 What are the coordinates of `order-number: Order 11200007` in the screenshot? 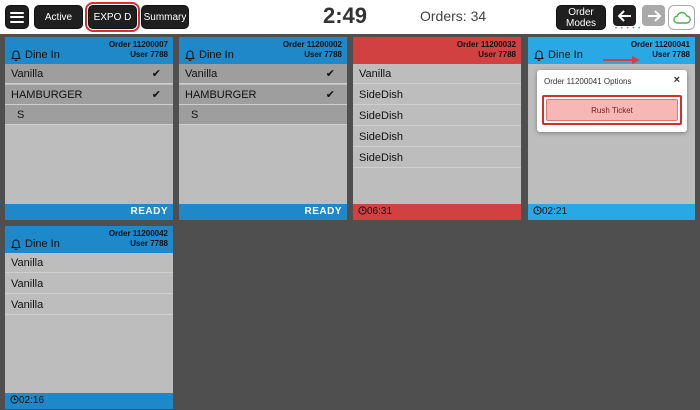 It's located at (138, 44).